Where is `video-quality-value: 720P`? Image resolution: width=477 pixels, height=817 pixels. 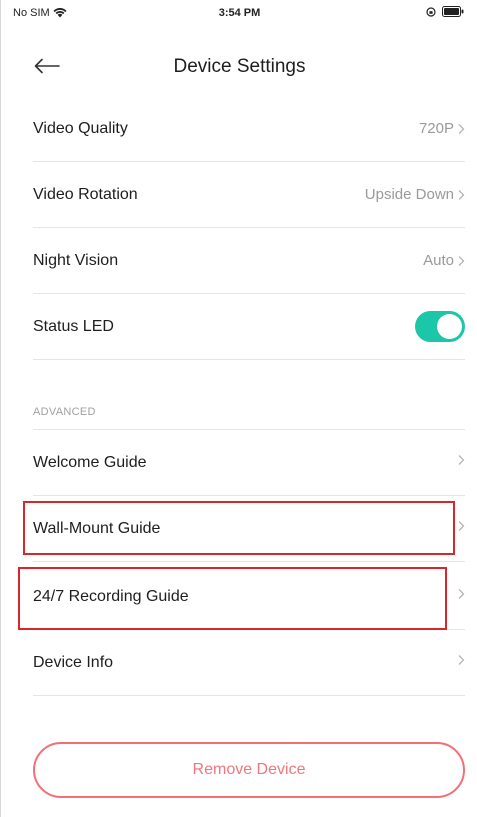 video-quality-value: 720P is located at coordinates (436, 128).